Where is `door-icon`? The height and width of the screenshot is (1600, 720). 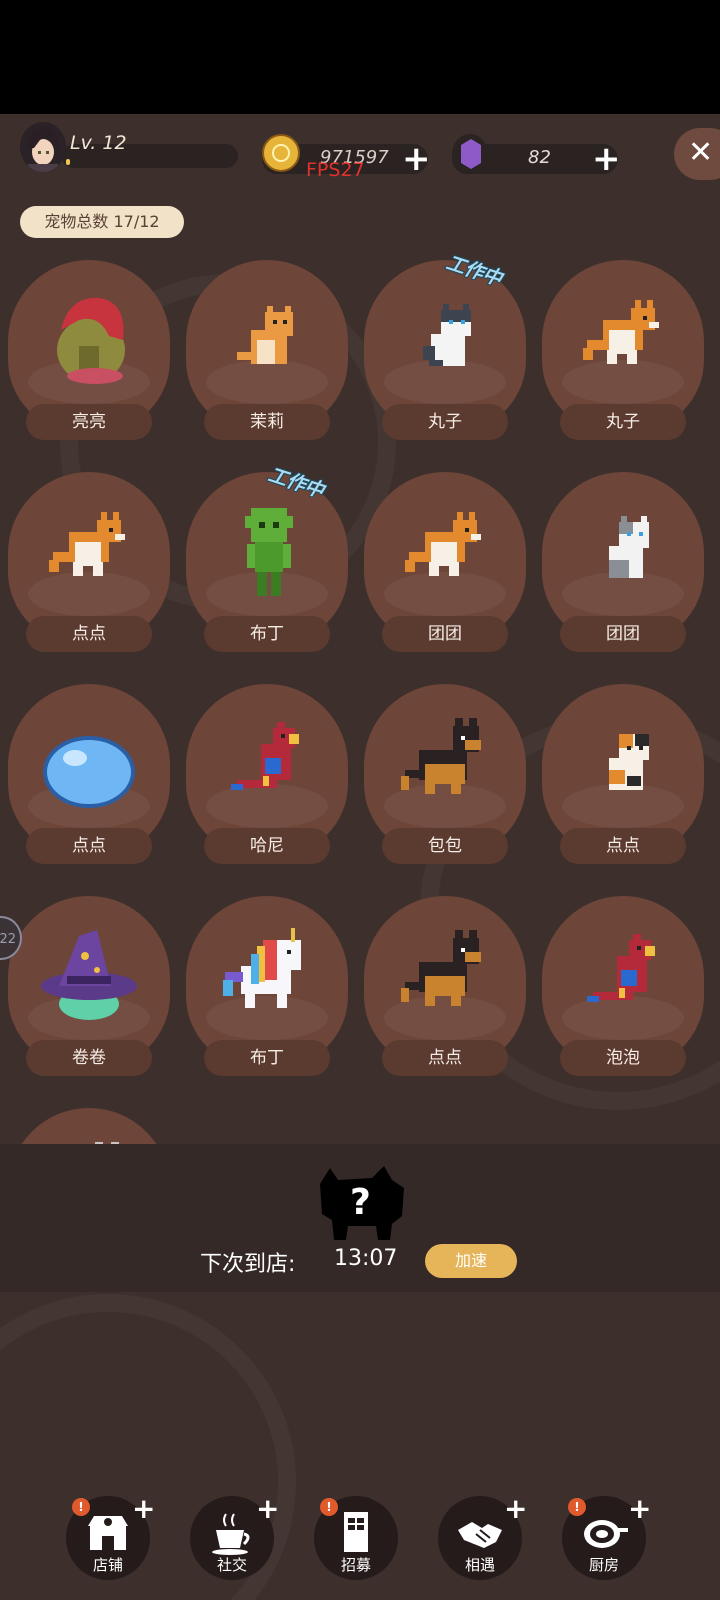
door-icon is located at coordinates (356, 1532).